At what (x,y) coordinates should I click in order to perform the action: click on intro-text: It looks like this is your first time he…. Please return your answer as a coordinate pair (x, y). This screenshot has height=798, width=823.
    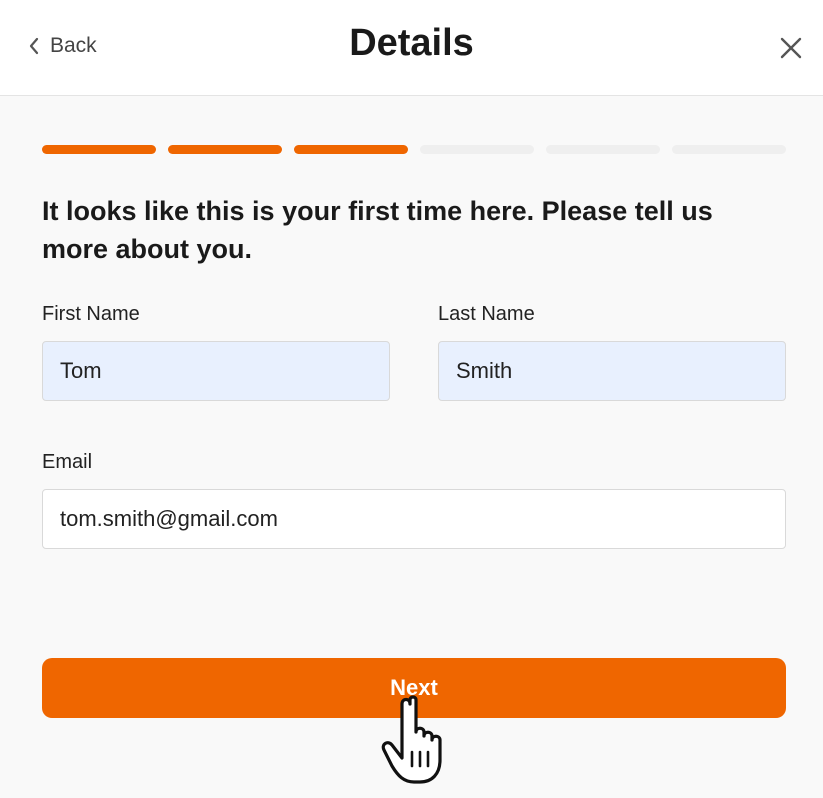
    Looking at the image, I should click on (377, 230).